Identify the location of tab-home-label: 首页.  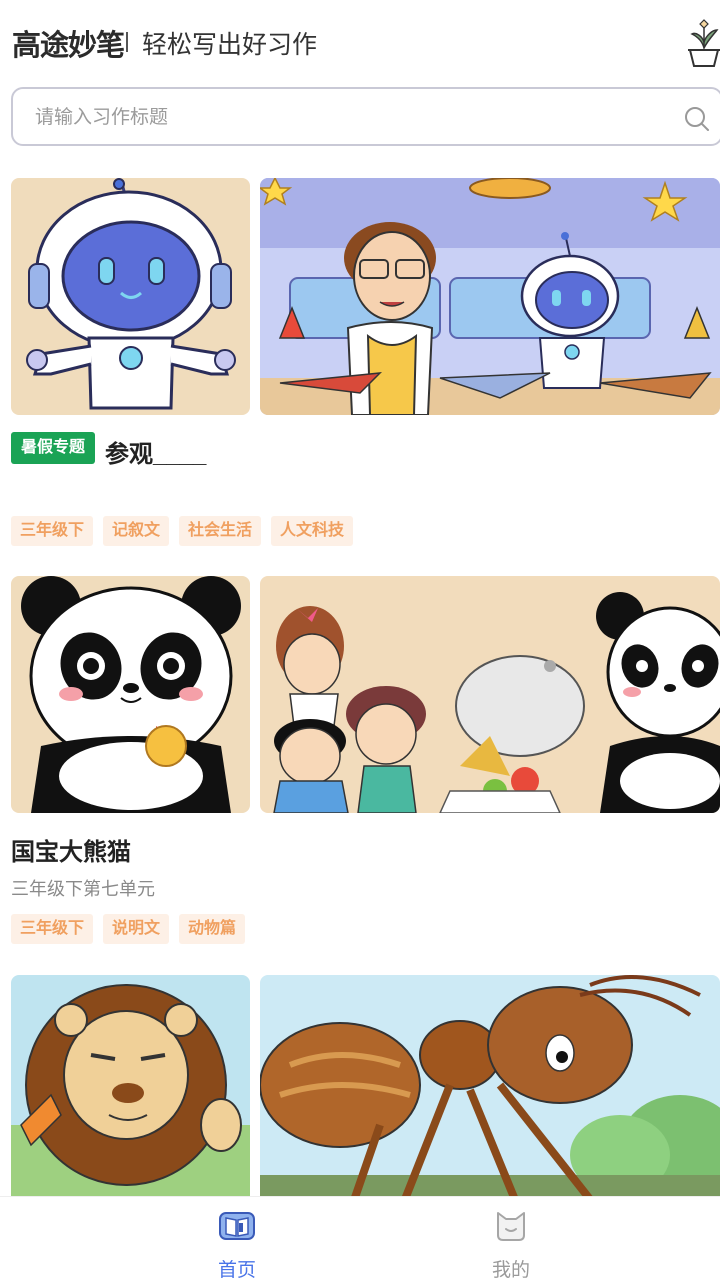
(236, 1270).